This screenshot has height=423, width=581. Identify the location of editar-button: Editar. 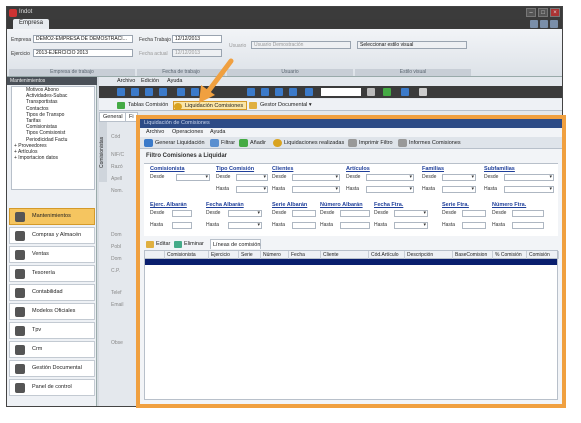
(158, 244).